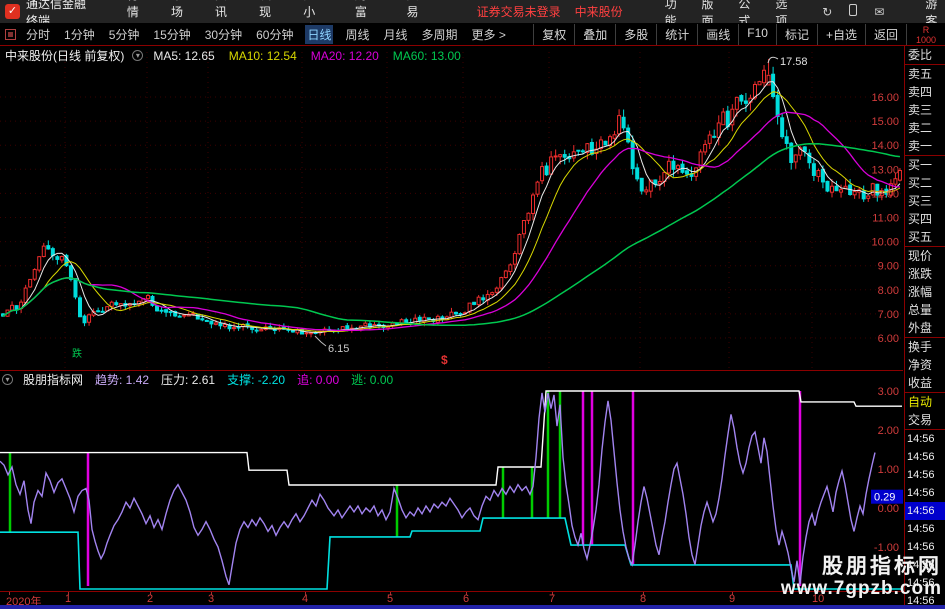  Describe the element at coordinates (440, 34) in the screenshot. I see `period-tab: 多周期` at that location.